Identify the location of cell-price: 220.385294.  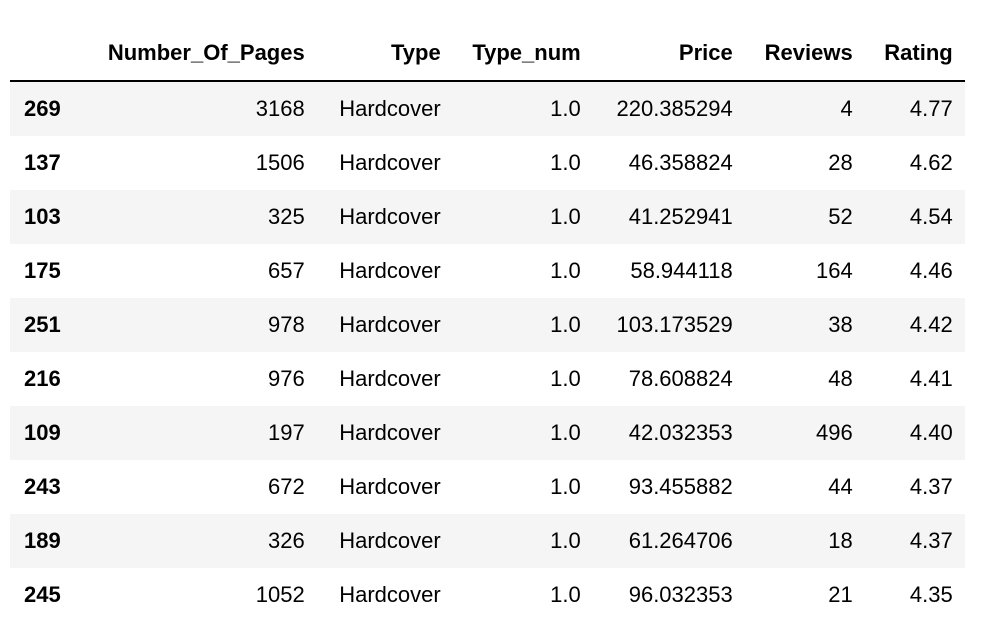
(674, 108).